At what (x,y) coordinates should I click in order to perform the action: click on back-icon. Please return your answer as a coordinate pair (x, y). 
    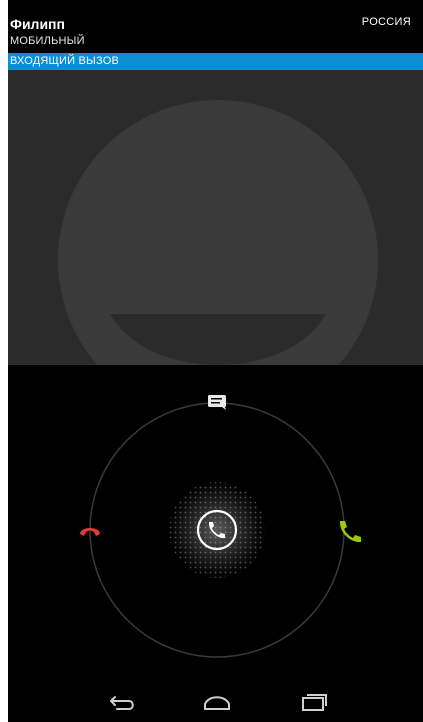
    Looking at the image, I should click on (123, 703).